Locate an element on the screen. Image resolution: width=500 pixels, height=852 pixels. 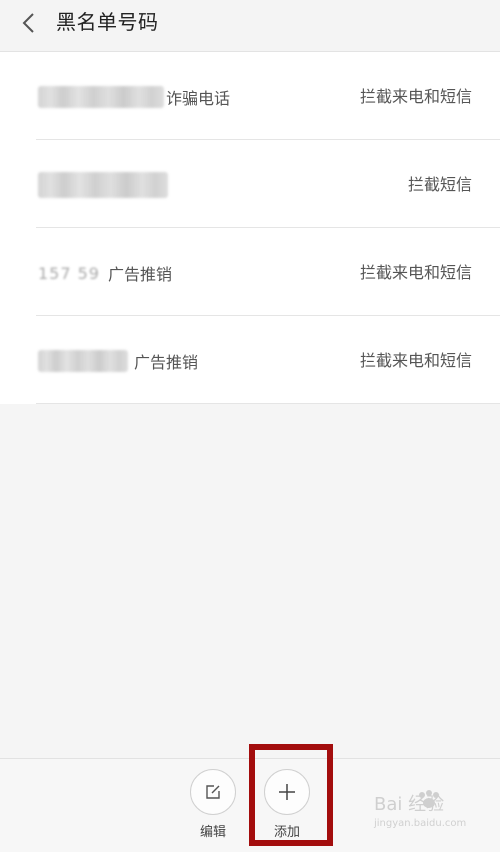
plus-icon is located at coordinates (287, 792).